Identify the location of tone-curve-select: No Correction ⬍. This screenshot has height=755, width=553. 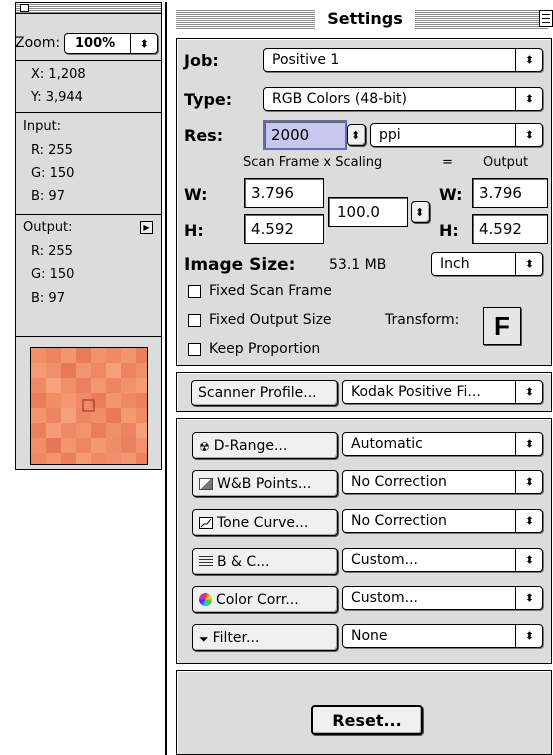
(442, 521).